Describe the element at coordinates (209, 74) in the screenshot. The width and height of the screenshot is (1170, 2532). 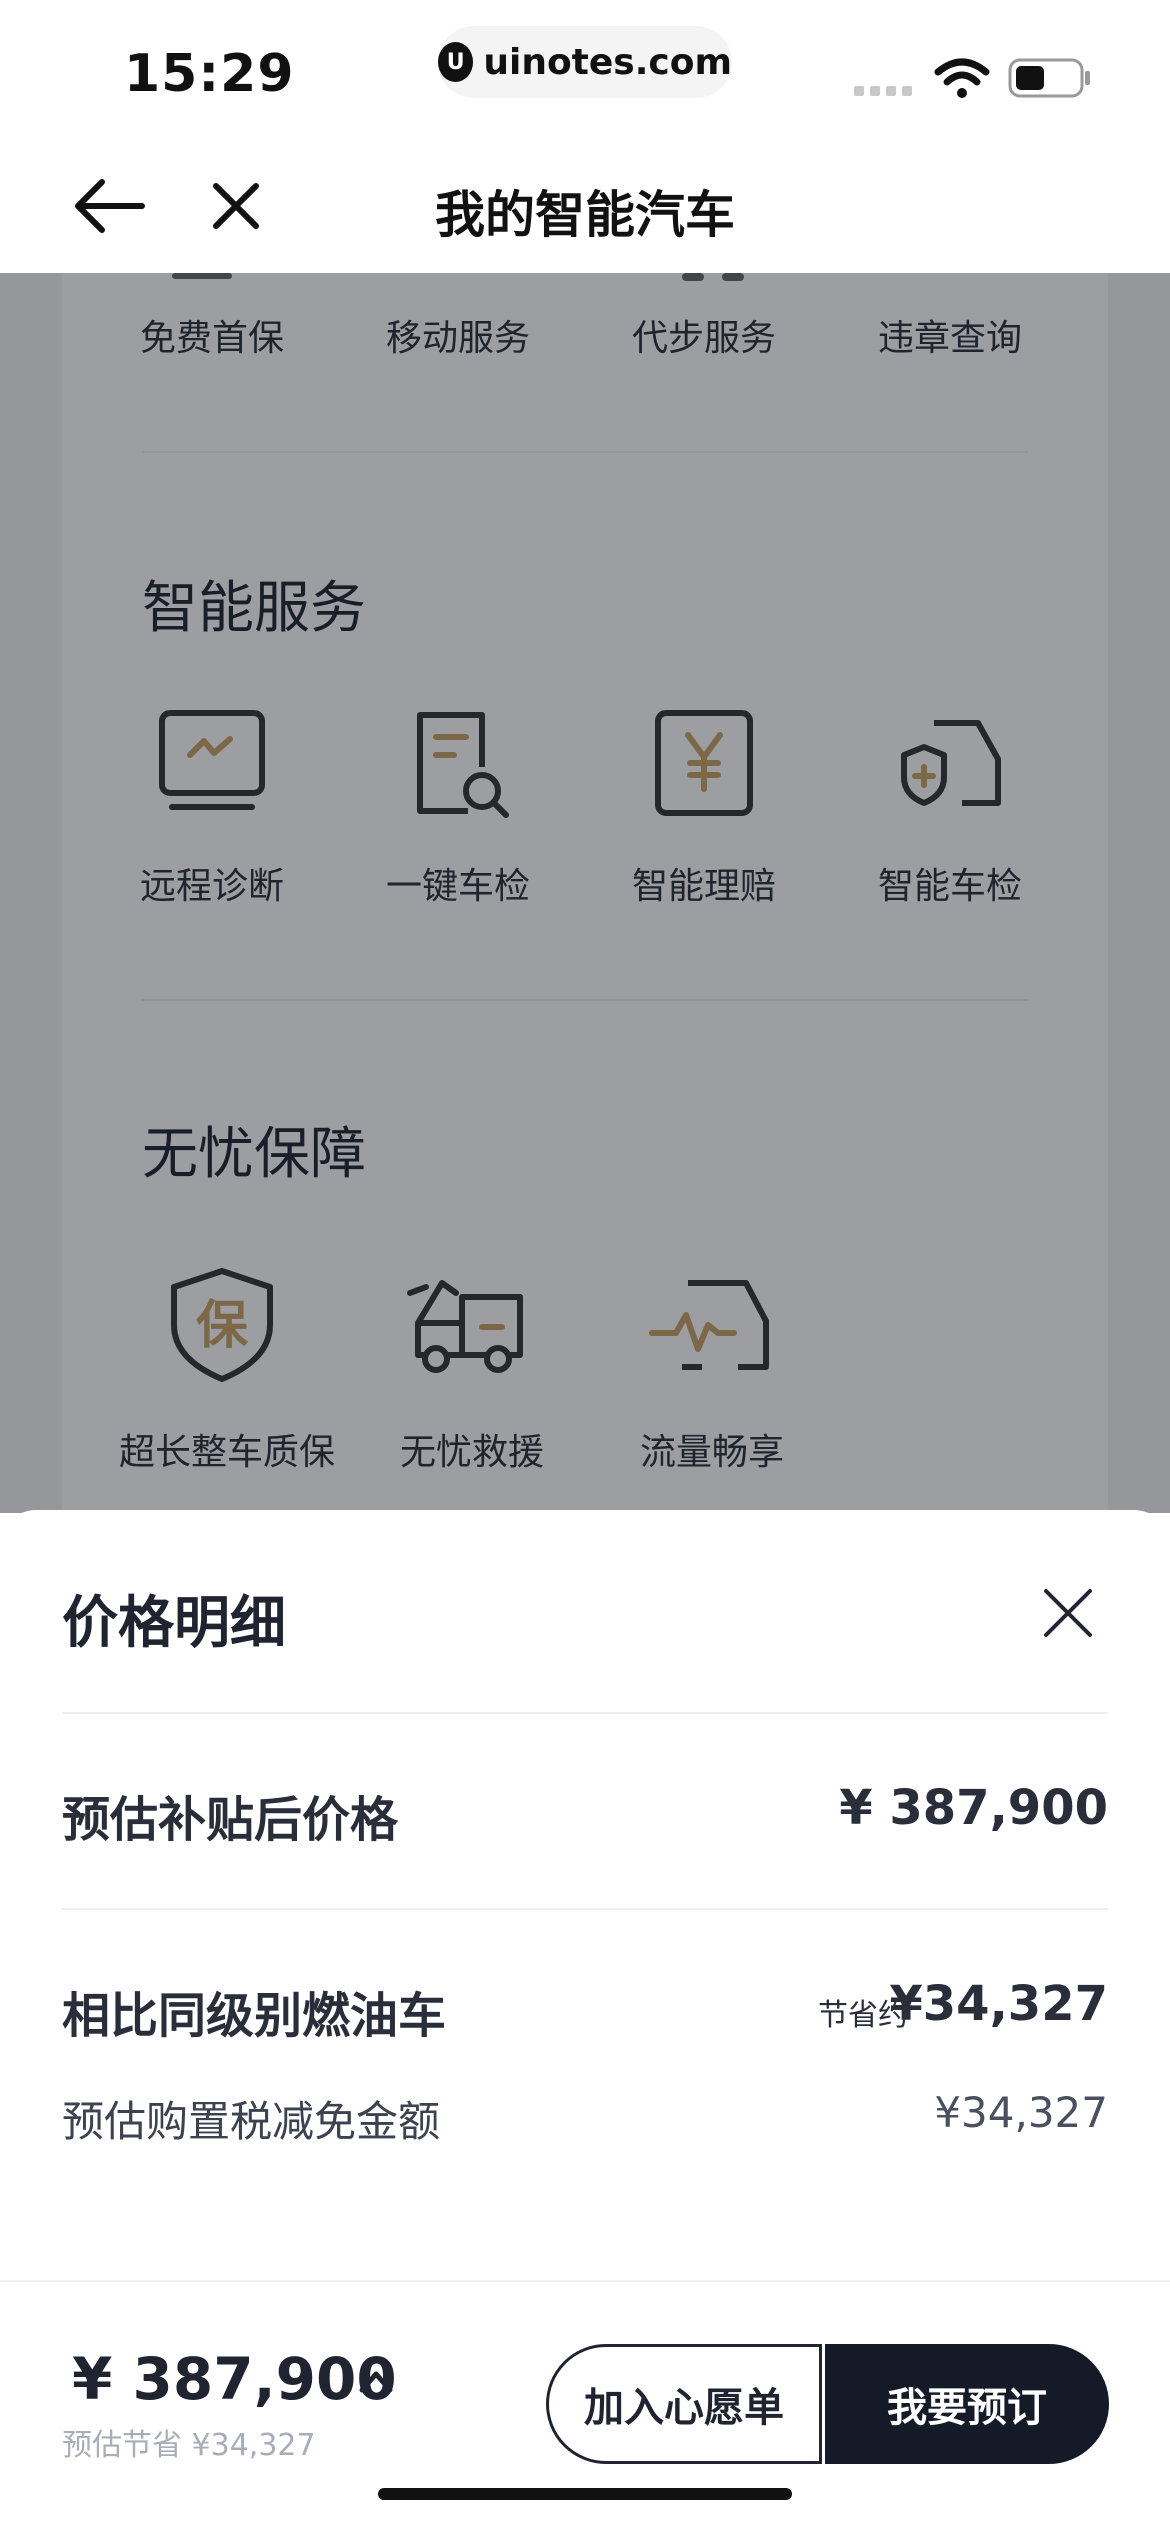
I see `status-time: 15:29` at that location.